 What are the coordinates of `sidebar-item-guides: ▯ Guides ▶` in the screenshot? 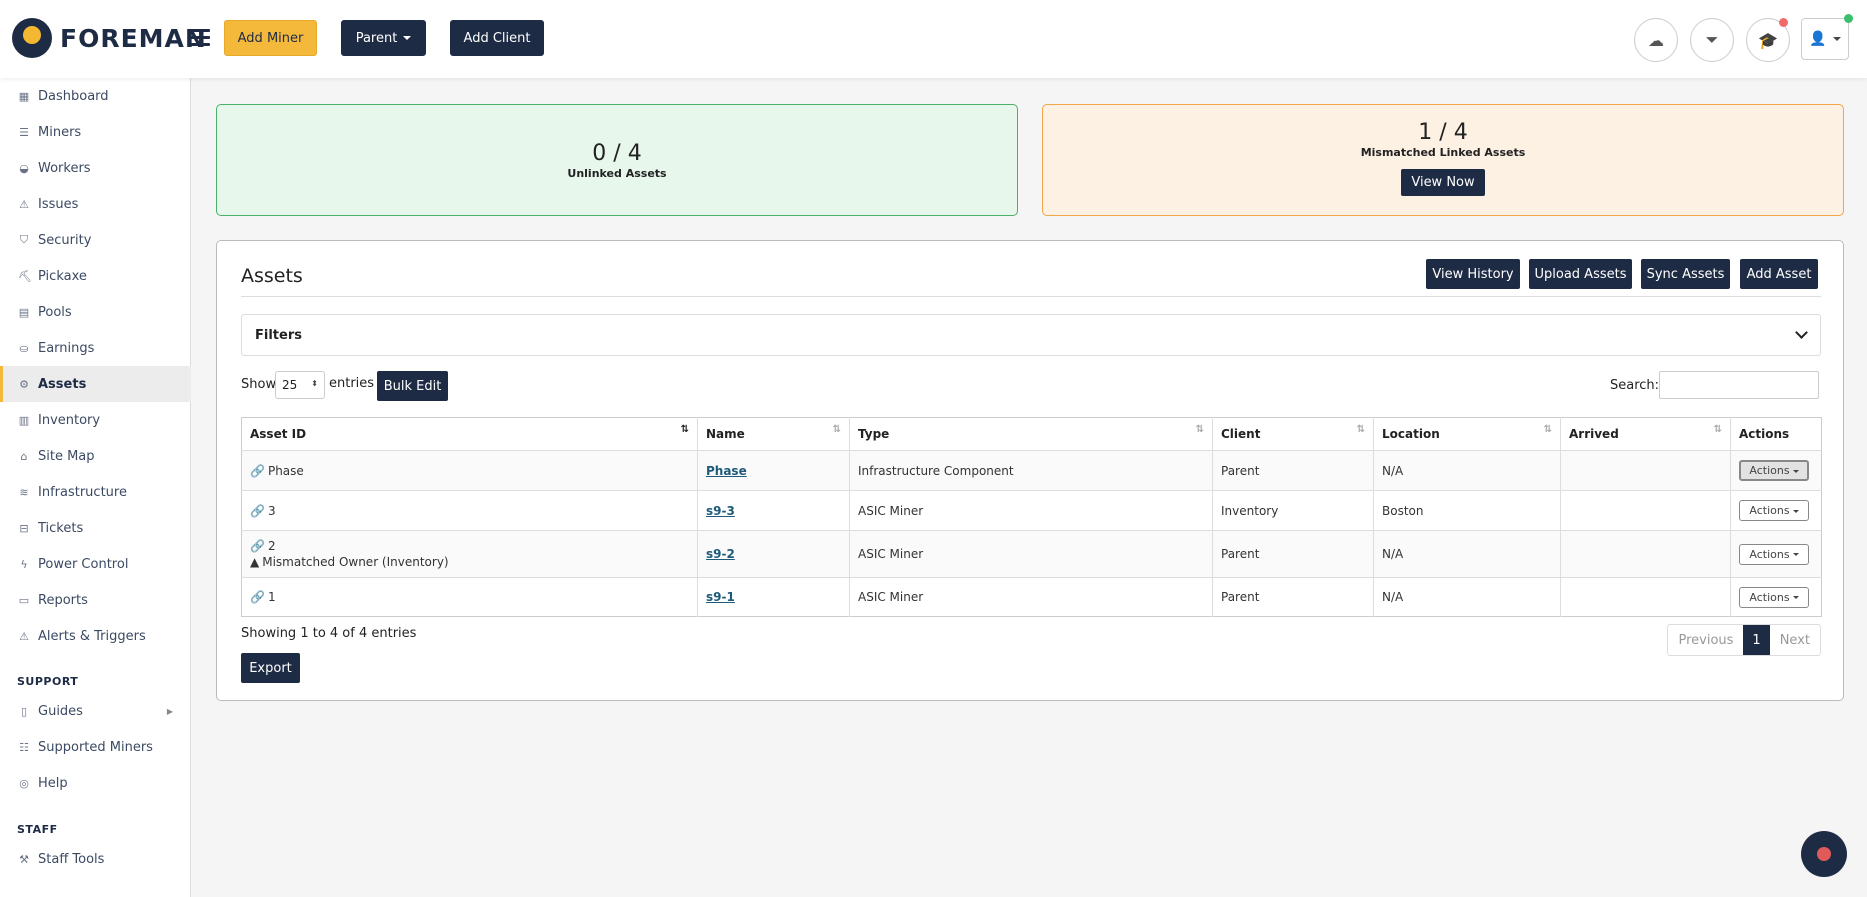 It's located at (95, 711).